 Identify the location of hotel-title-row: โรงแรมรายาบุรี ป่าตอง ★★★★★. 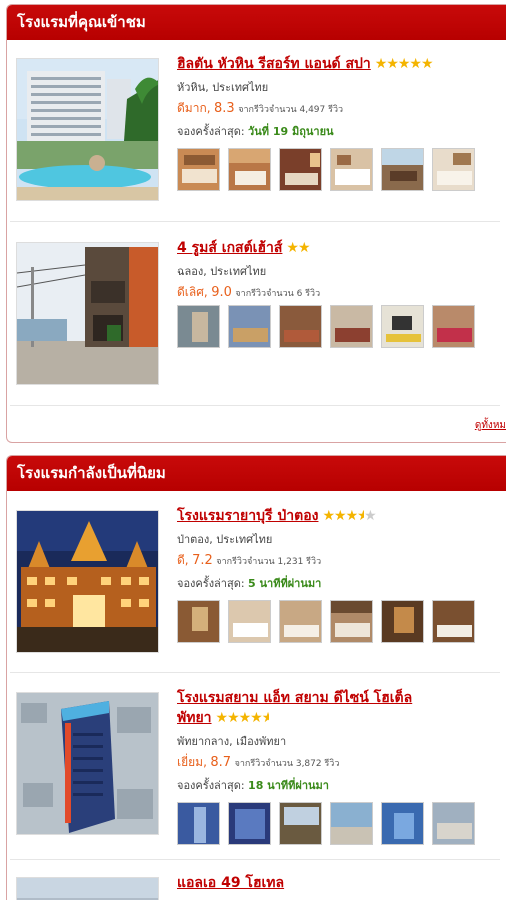
(336, 516).